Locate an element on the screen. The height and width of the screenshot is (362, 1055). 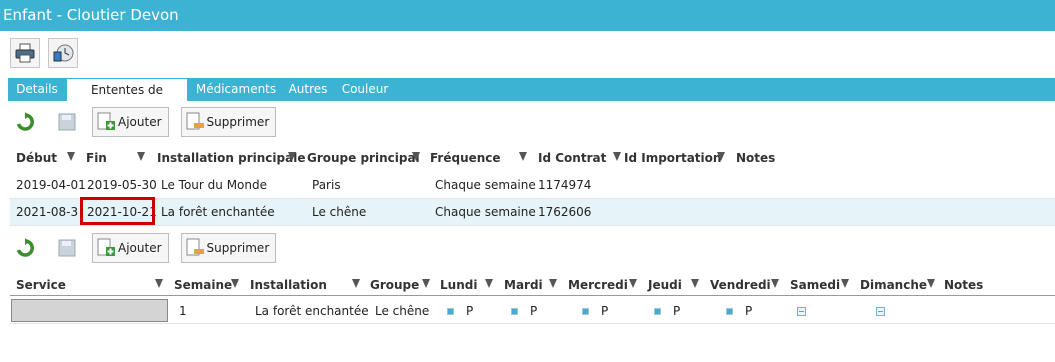
add-service-button: Ajouter is located at coordinates (130, 248).